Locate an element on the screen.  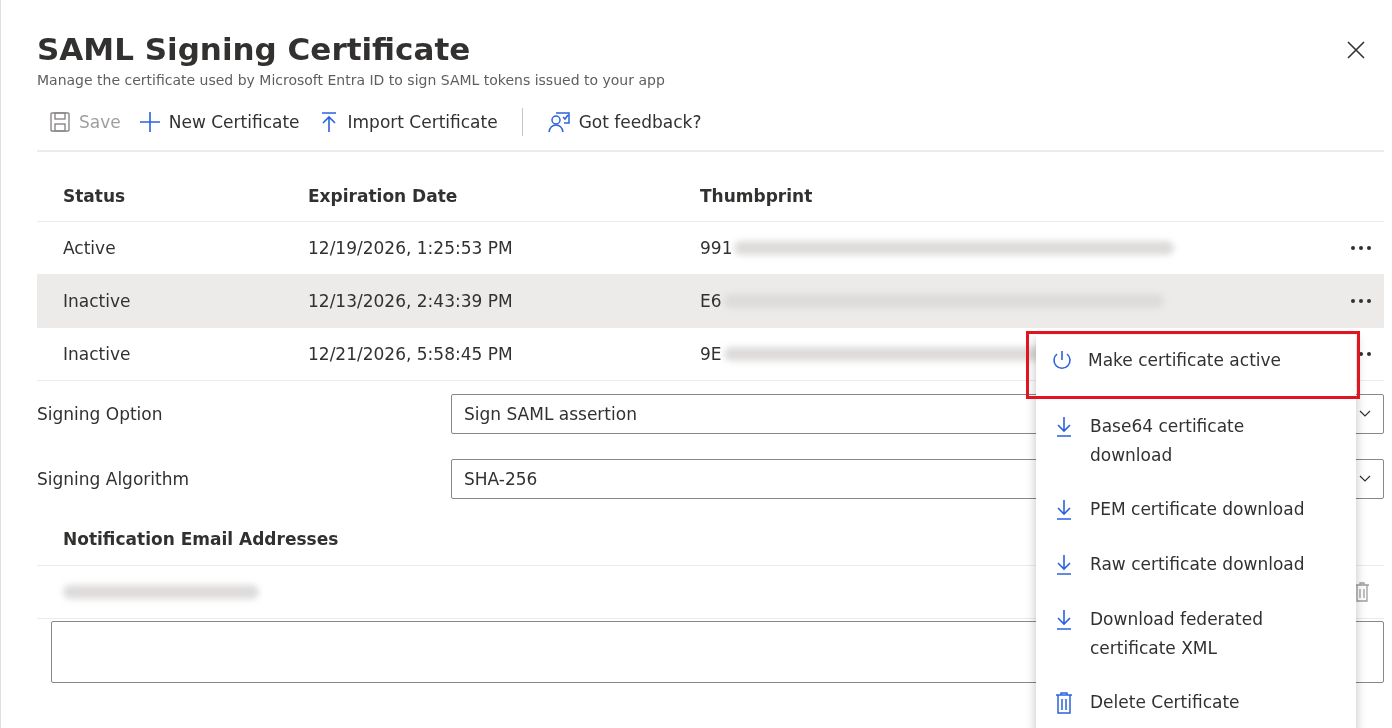
table-row: Inactive 12/13/2026, 2:43:39 PM E6 is located at coordinates (710, 301).